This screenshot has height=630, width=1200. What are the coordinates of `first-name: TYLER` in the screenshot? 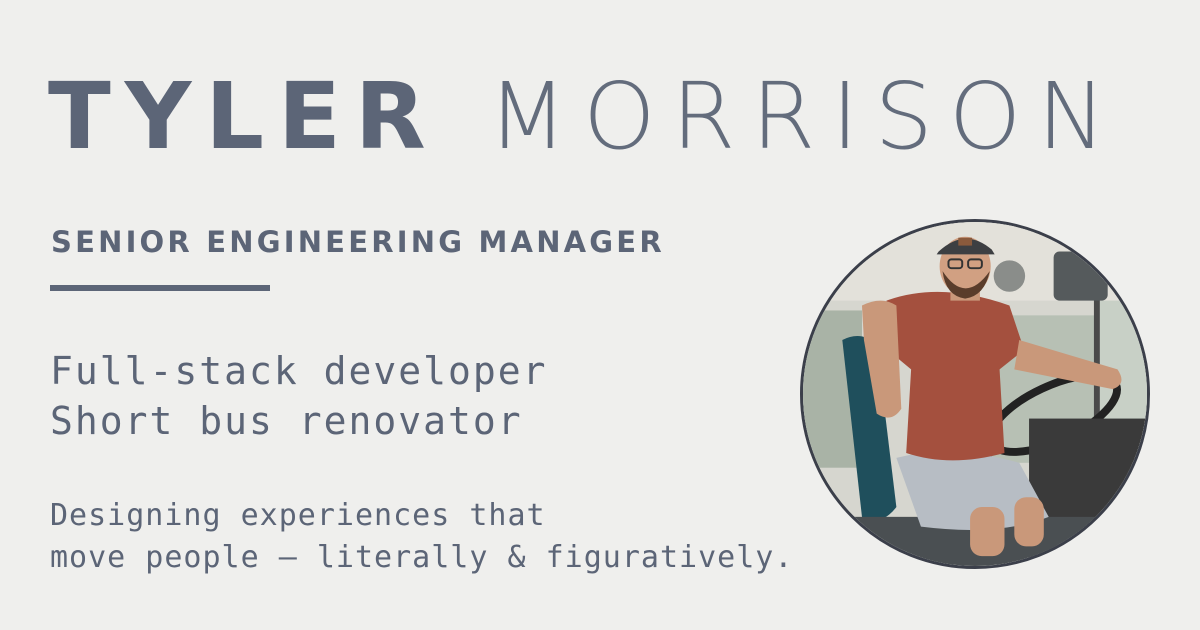 It's located at (244, 116).